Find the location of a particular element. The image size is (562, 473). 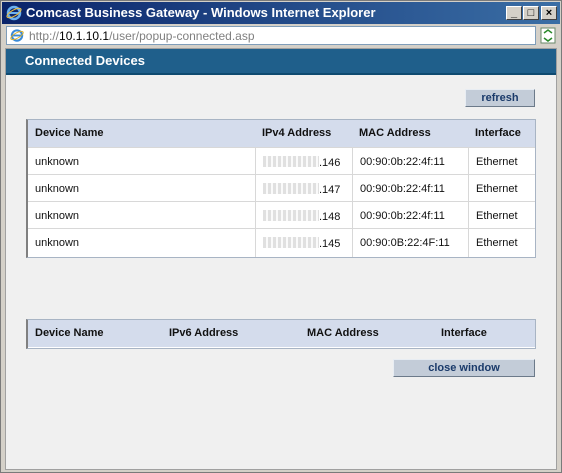

page-title: Connected Devices is located at coordinates (85, 60).